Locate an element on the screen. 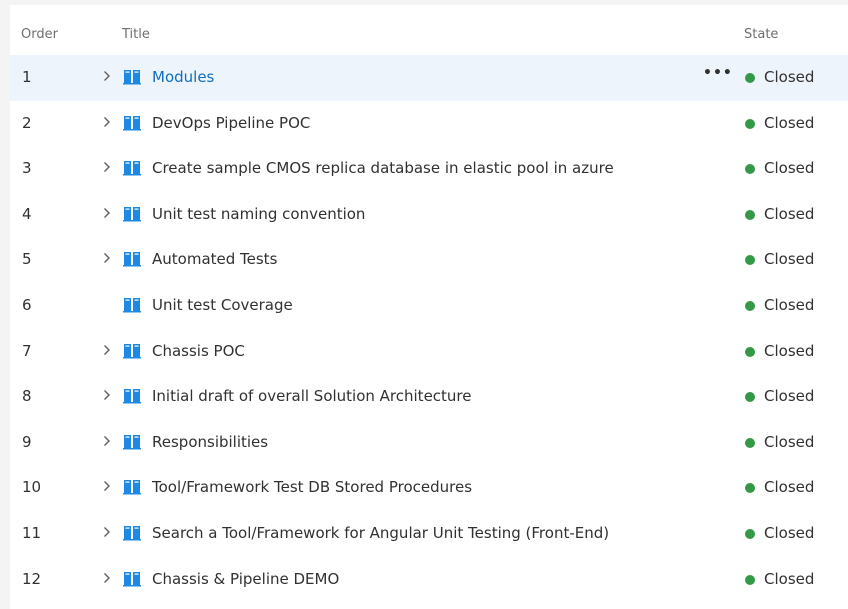  row-order: 4 is located at coordinates (27, 213).